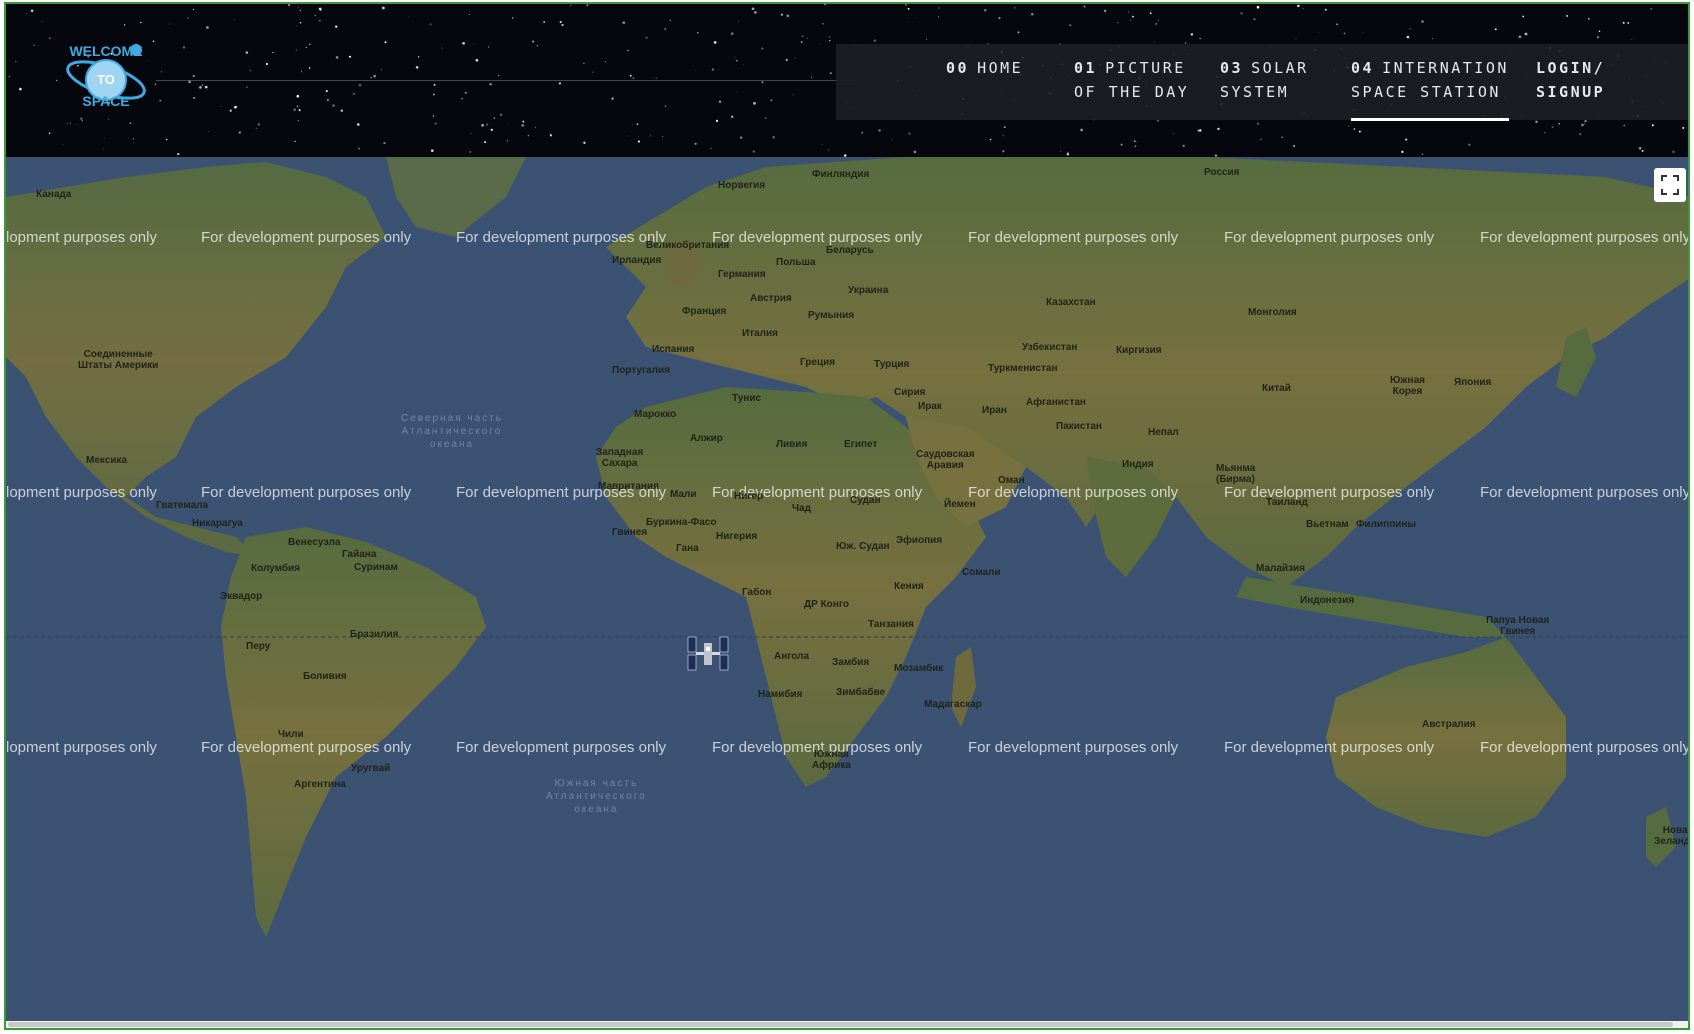 Image resolution: width=1694 pixels, height=1034 pixels. Describe the element at coordinates (792, 656) in the screenshot. I see `country-label: Ангола` at that location.